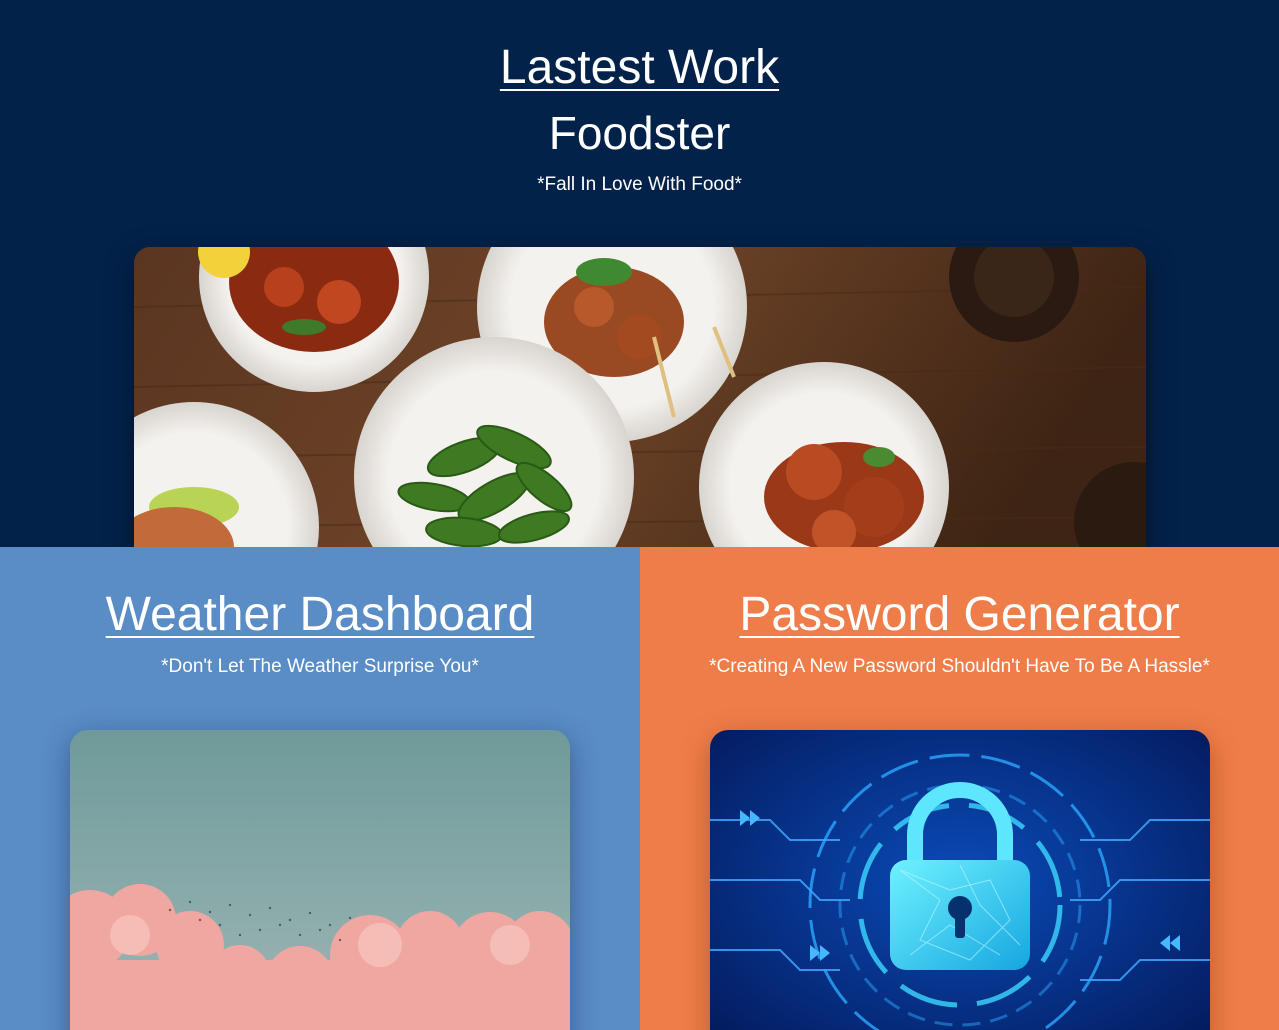 This screenshot has width=1279, height=1030. Describe the element at coordinates (959, 615) in the screenshot. I see `password-generator-link: Password Generator` at that location.